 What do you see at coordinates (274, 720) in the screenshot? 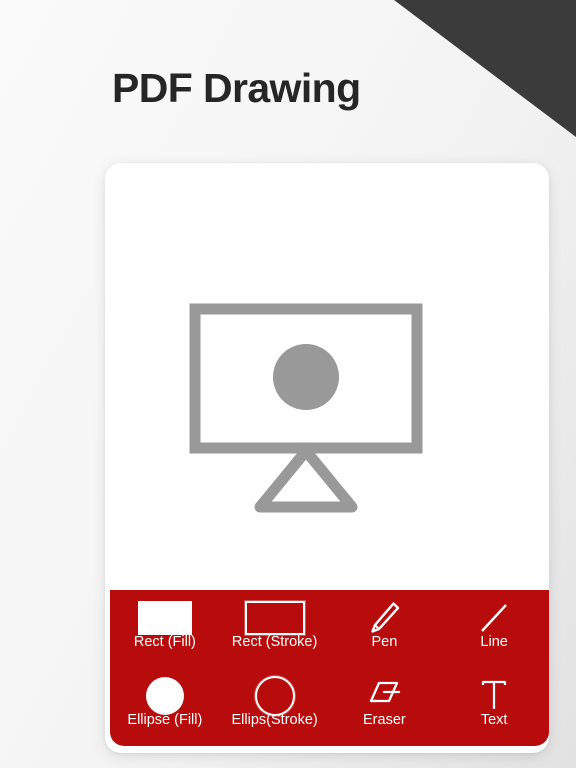
I see `tool-label: Ellips(Stroke)` at bounding box center [274, 720].